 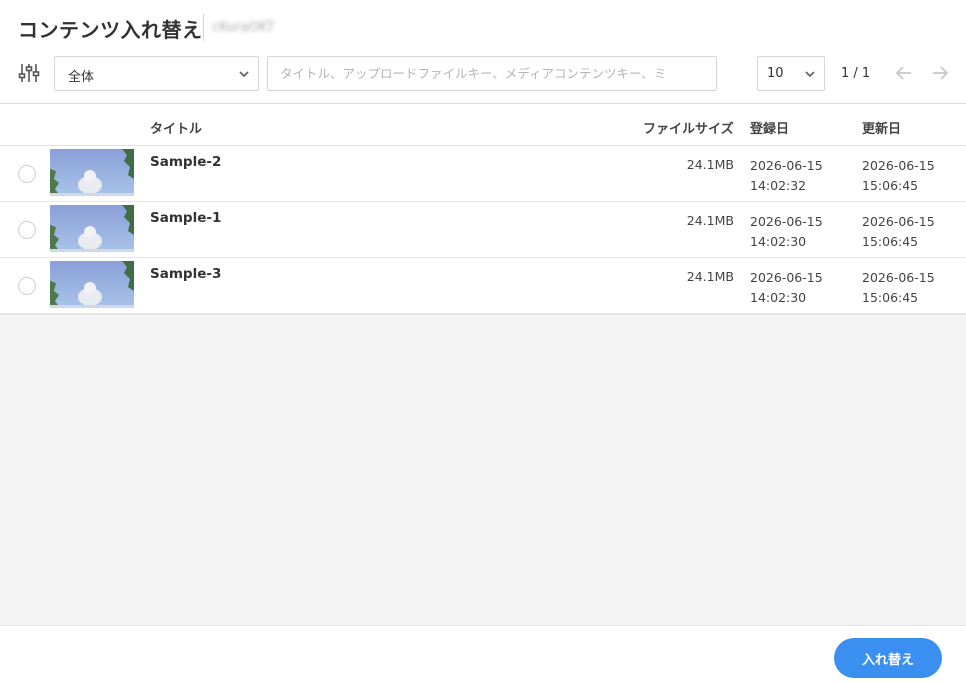 What do you see at coordinates (769, 127) in the screenshot?
I see `column-registered: 登録日` at bounding box center [769, 127].